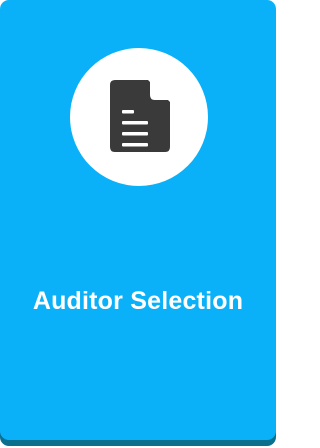  Describe the element at coordinates (138, 301) in the screenshot. I see `tile-label: Auditor Selection` at that location.